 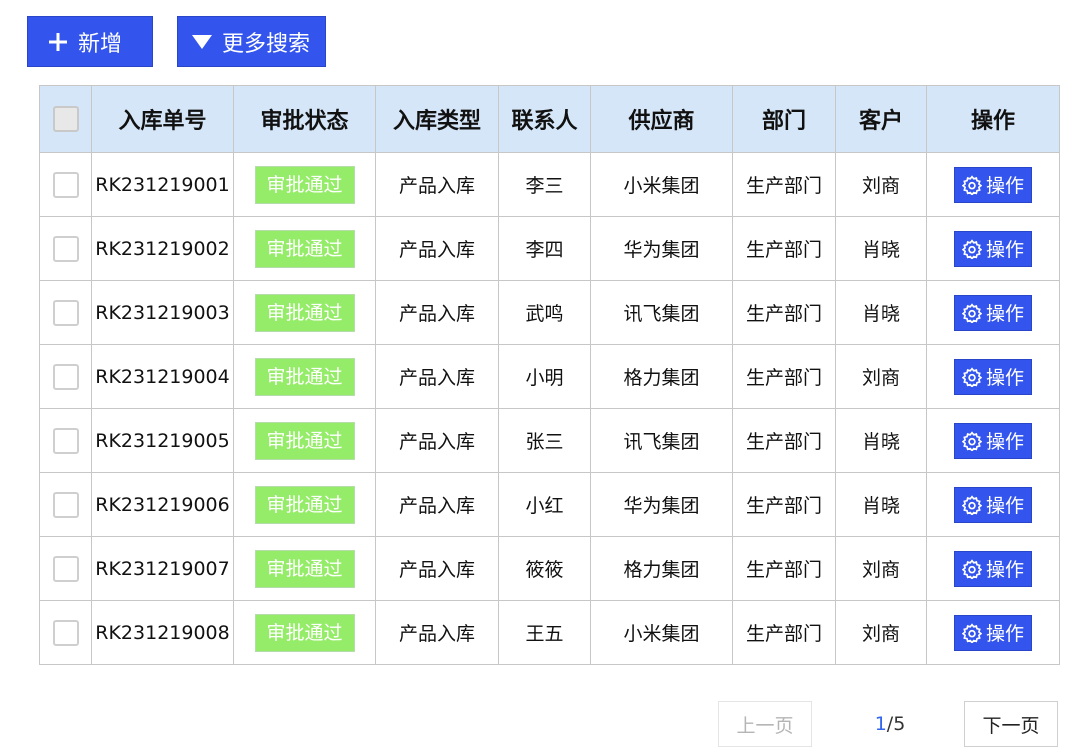 I want to click on row-supplier-cell: 小米集团, so click(x=661, y=632).